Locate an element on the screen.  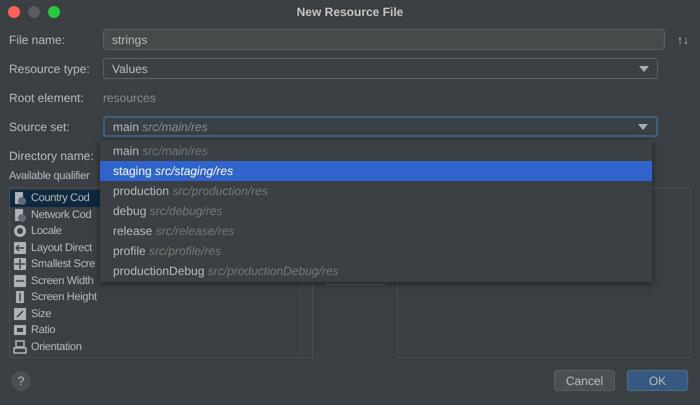
window-title: New Resource File is located at coordinates (350, 12).